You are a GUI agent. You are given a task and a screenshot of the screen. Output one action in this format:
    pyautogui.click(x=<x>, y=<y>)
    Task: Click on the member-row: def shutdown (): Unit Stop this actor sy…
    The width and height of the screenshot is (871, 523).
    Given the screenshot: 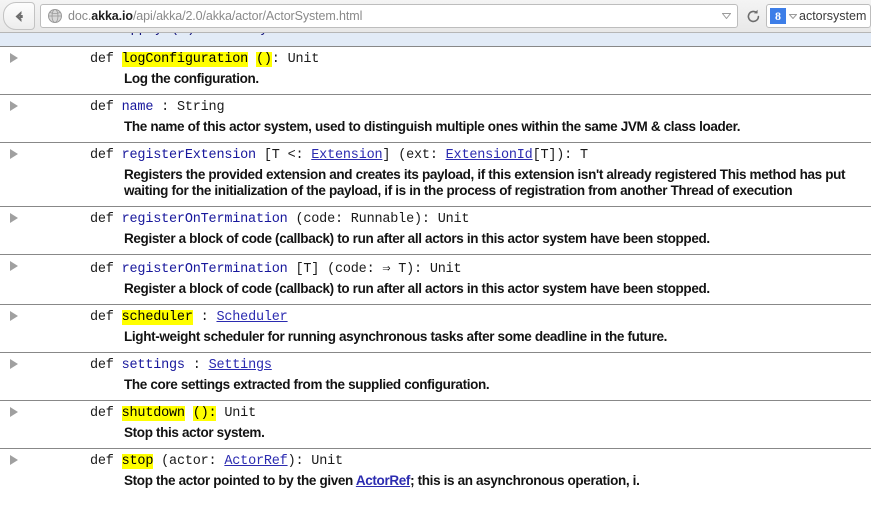 What is the action you would take?
    pyautogui.click(x=435, y=424)
    